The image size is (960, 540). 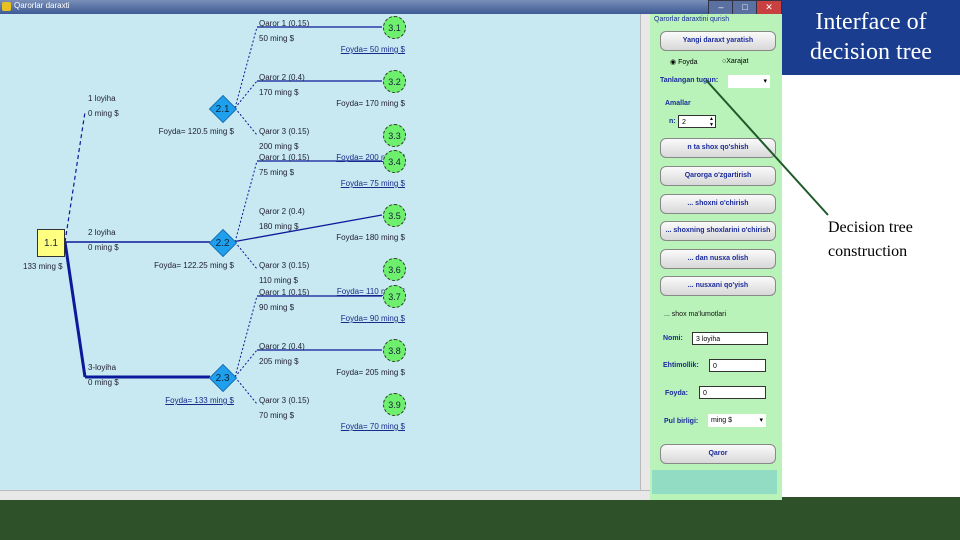 I want to click on slide-footer-strip, so click(x=871, y=499).